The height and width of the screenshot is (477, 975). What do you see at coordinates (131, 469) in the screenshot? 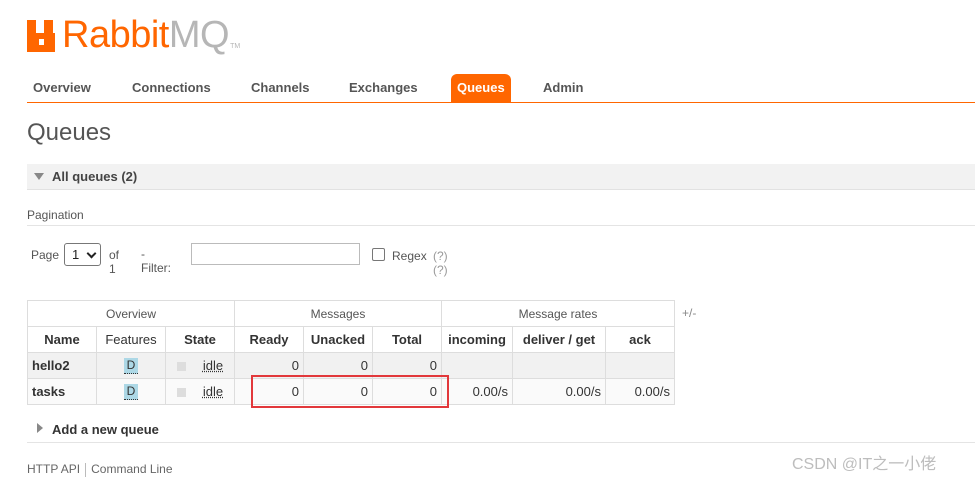
I see `command-line-link: Command Line` at bounding box center [131, 469].